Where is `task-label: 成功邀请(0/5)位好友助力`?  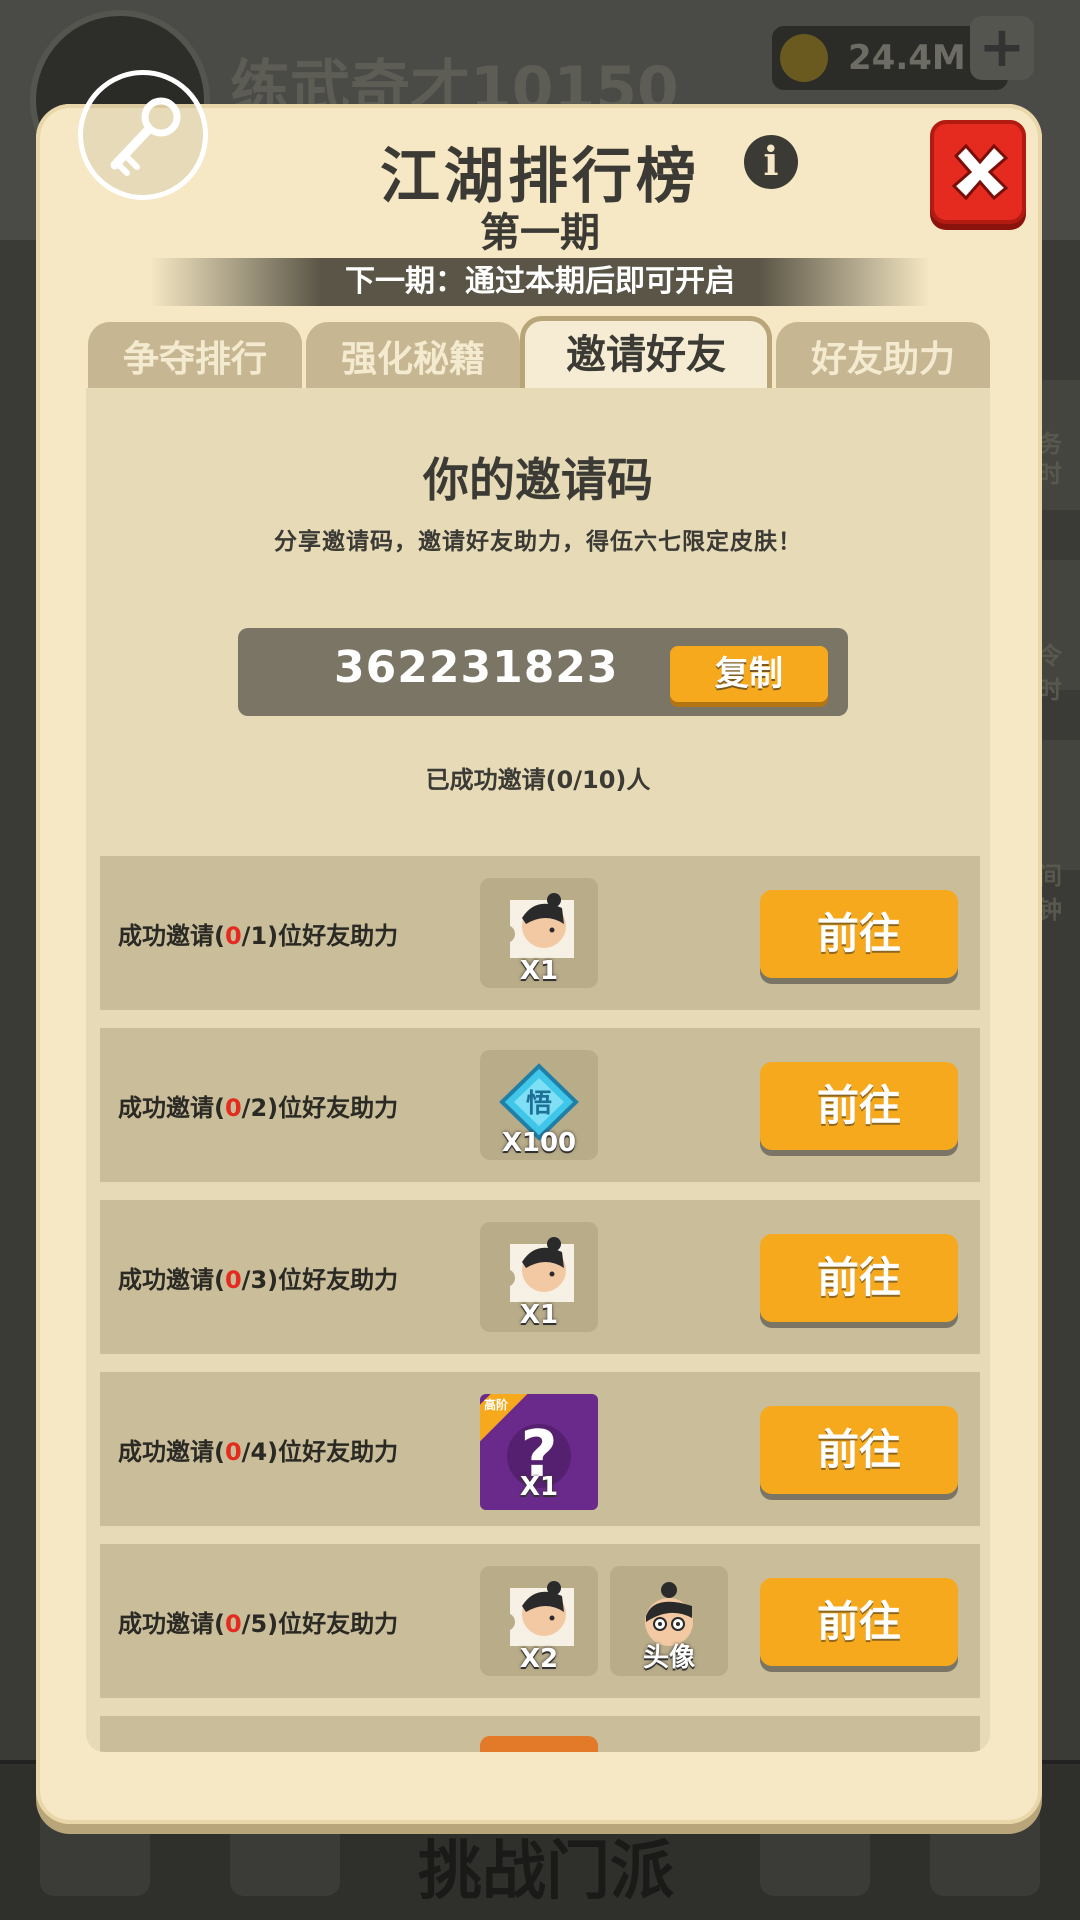
task-label: 成功邀请(0/5)位好友助力 is located at coordinates (258, 1624).